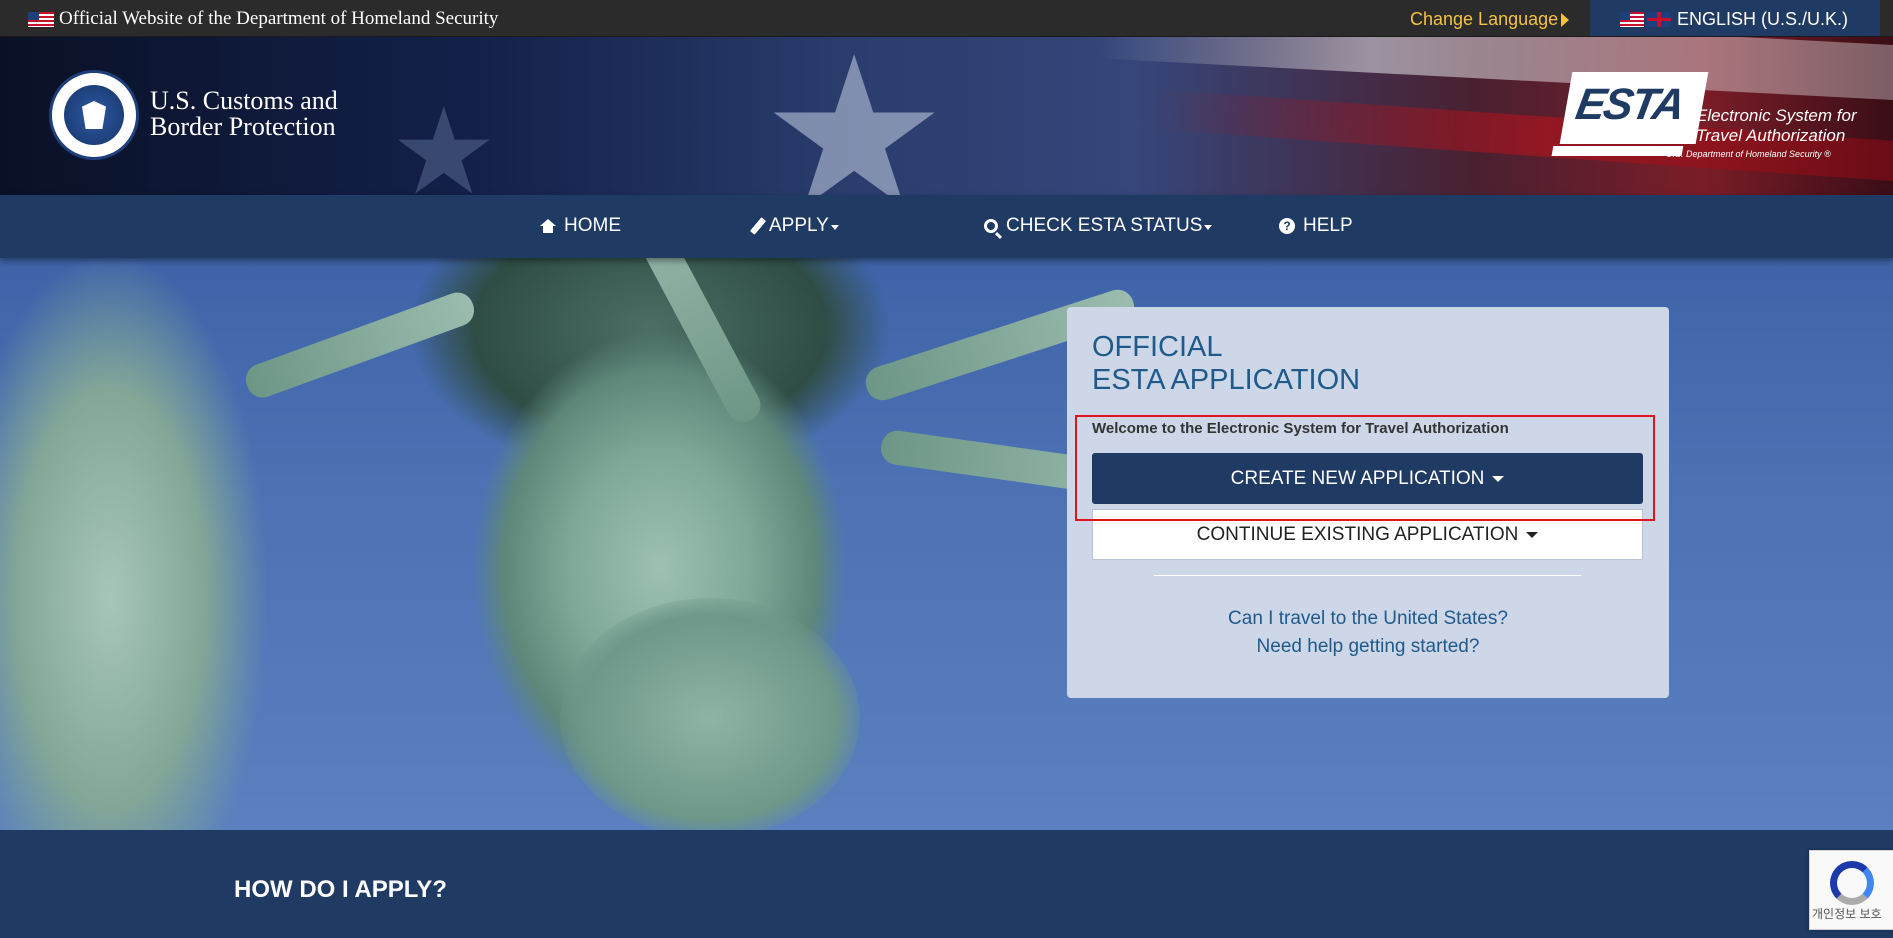 The image size is (1893, 938). I want to click on main-nav: HOME APPLY CHECK ESTA STATUS ? HELP, so click(946, 226).